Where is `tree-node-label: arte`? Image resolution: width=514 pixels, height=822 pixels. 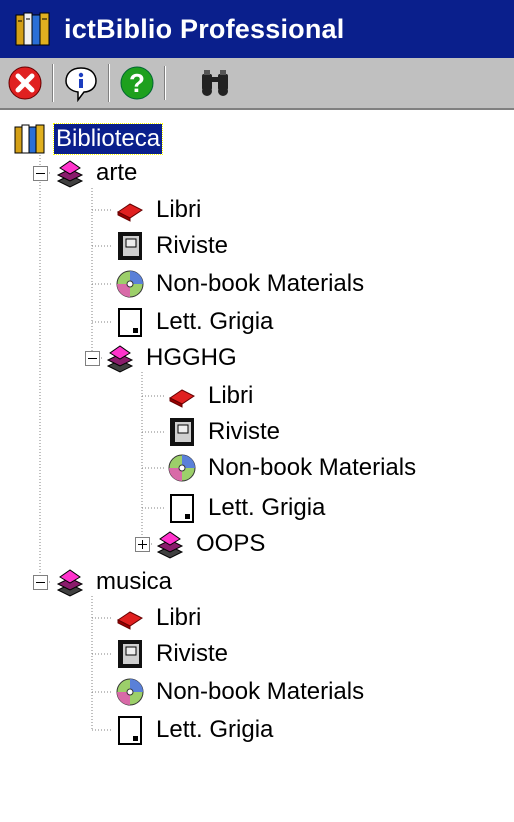
tree-node-label: arte is located at coordinates (117, 172).